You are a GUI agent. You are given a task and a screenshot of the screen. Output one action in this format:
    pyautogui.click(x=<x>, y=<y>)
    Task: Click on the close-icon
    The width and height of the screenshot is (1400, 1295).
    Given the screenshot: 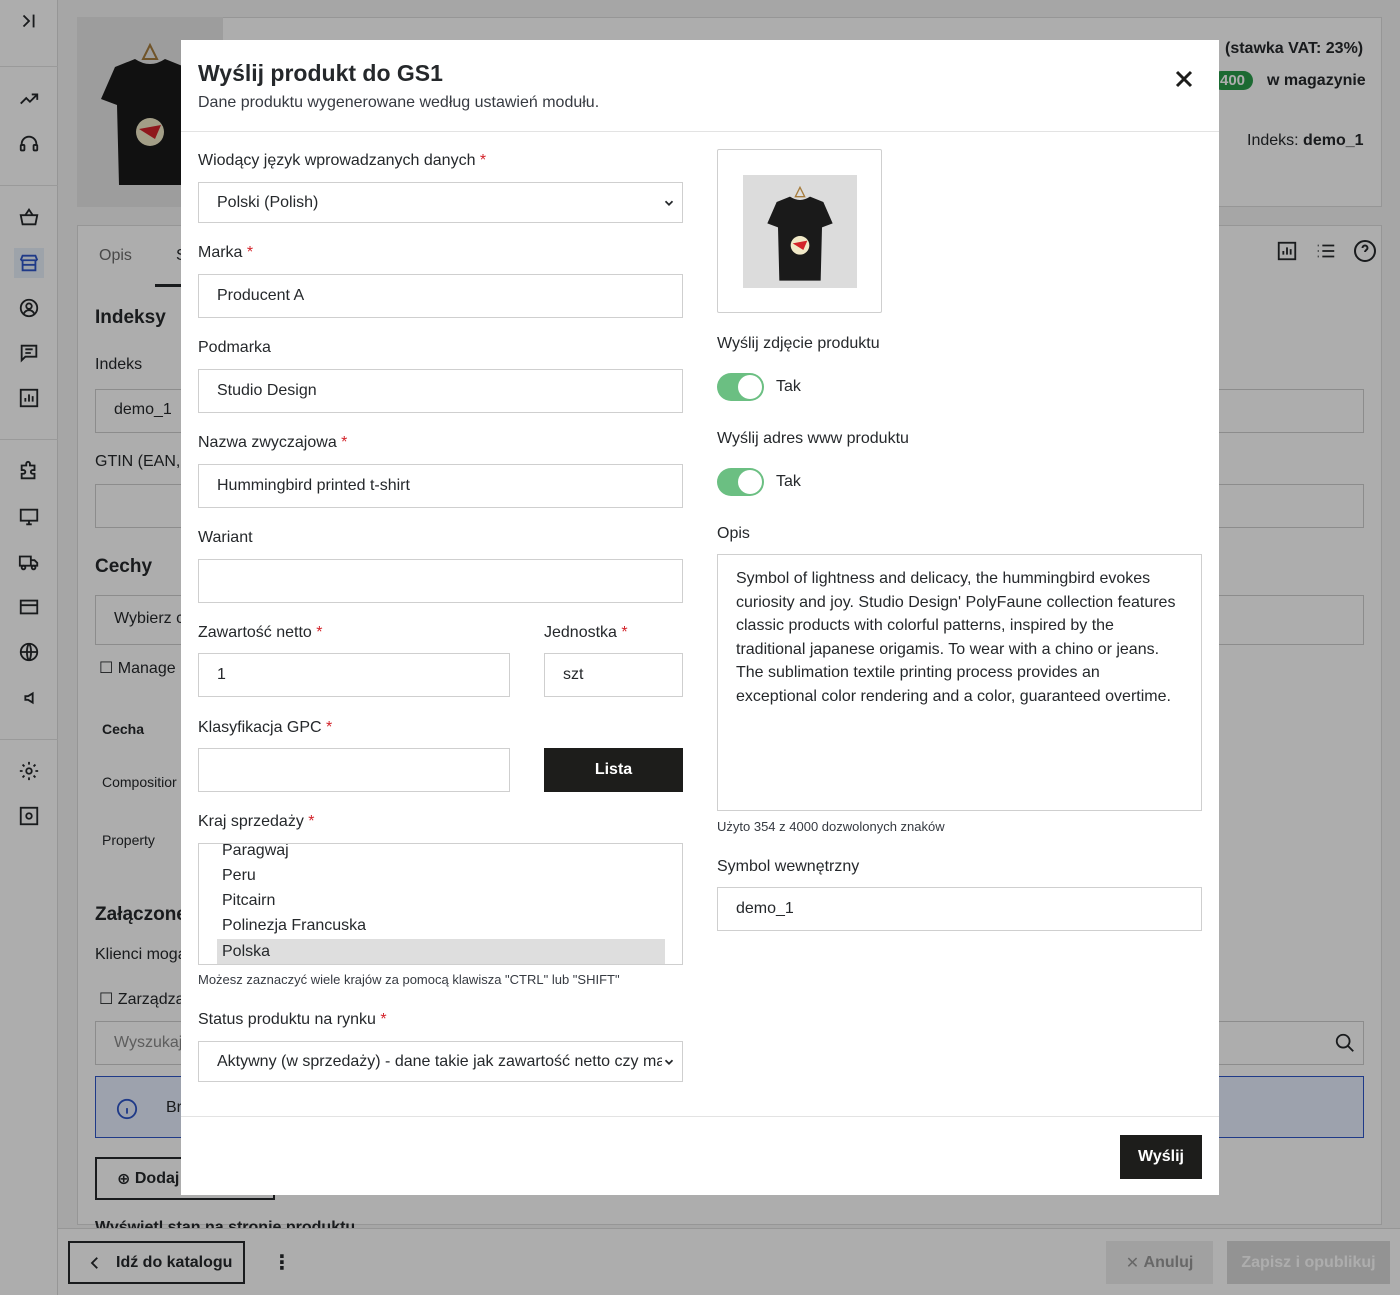 What is the action you would take?
    pyautogui.click(x=1184, y=79)
    